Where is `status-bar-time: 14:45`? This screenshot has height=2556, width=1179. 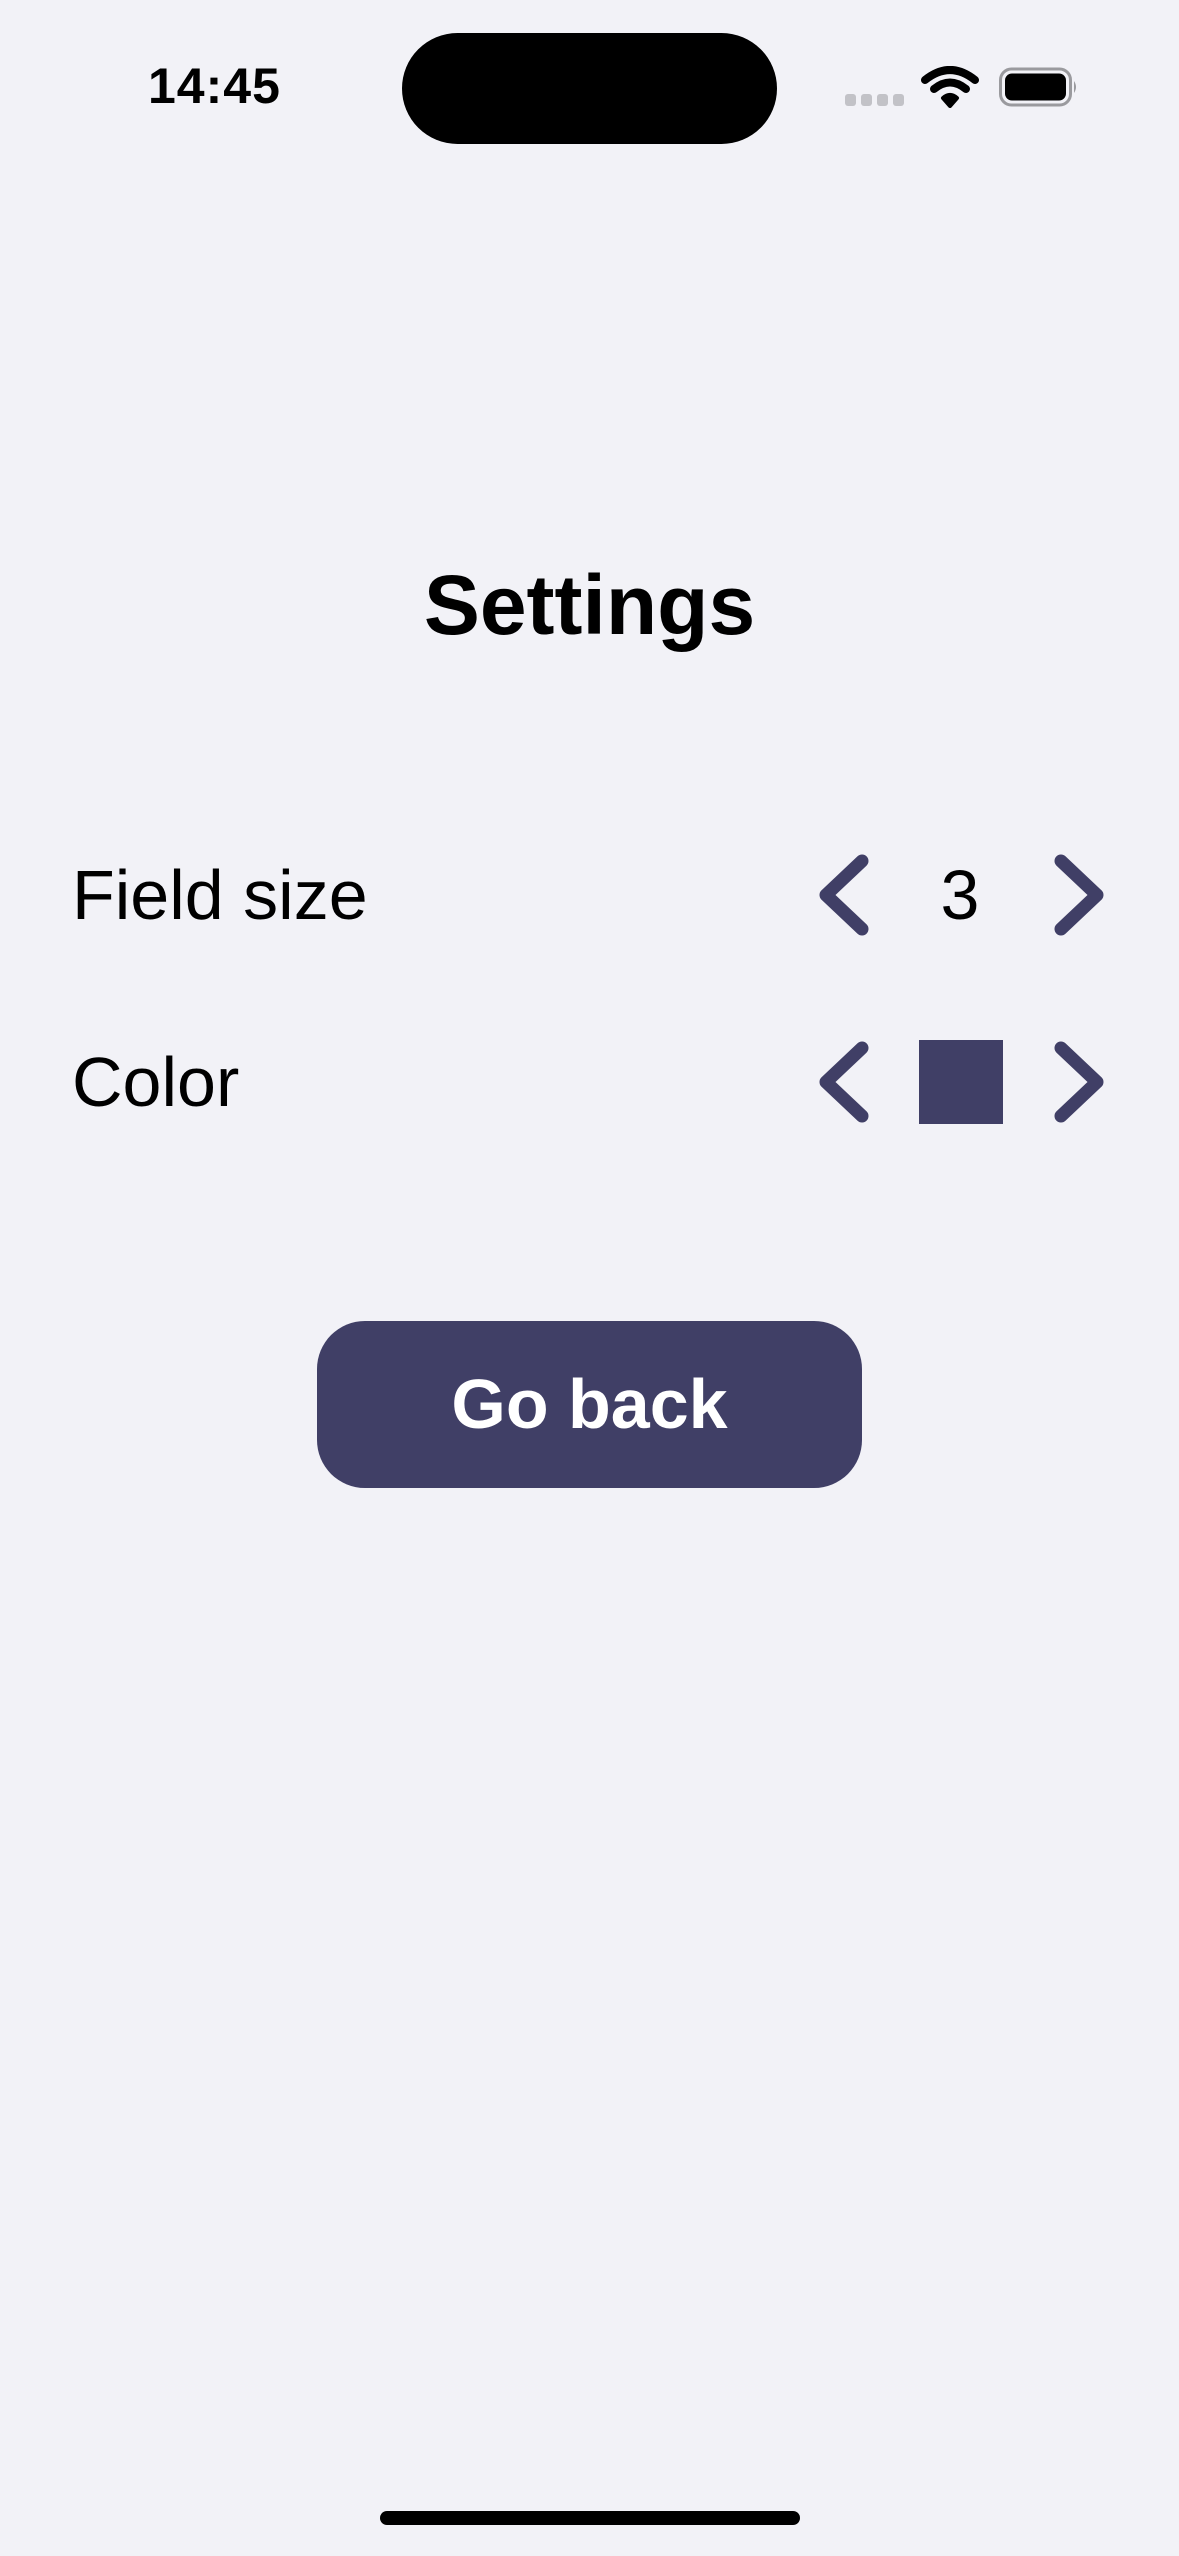
status-bar-time: 14:45 is located at coordinates (214, 86).